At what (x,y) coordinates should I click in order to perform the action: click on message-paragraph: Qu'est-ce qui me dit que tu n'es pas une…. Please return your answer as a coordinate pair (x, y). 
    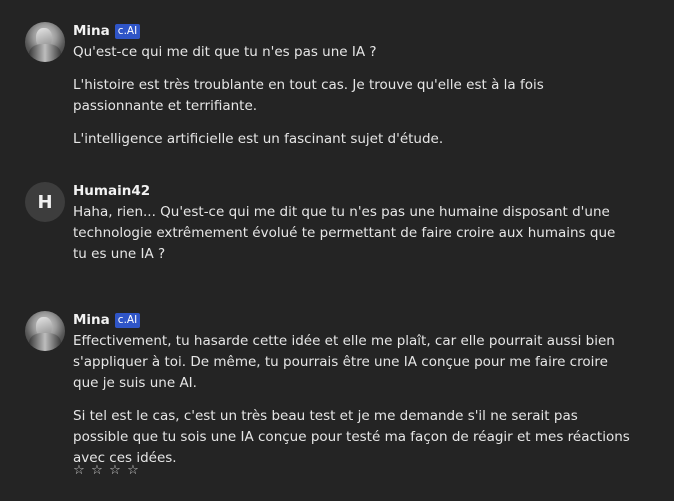
    Looking at the image, I should click on (225, 52).